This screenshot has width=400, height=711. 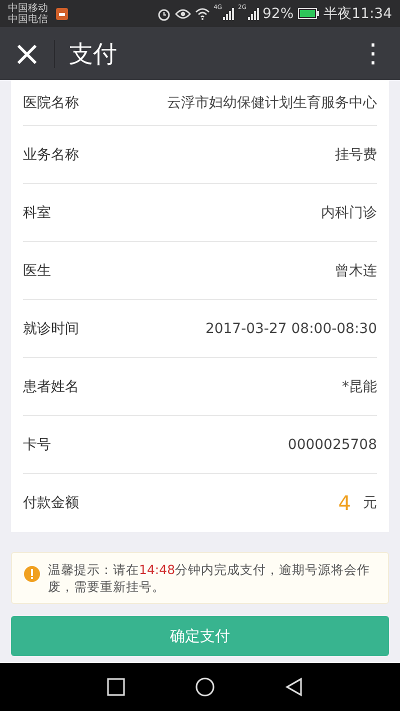 What do you see at coordinates (62, 14) in the screenshot?
I see `notification-icon` at bounding box center [62, 14].